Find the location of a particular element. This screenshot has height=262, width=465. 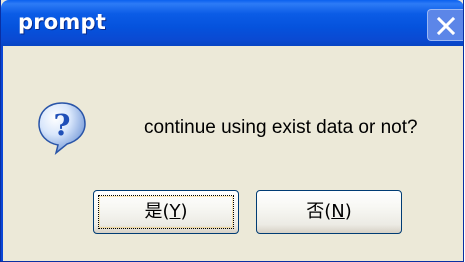

close-icon is located at coordinates (446, 26).